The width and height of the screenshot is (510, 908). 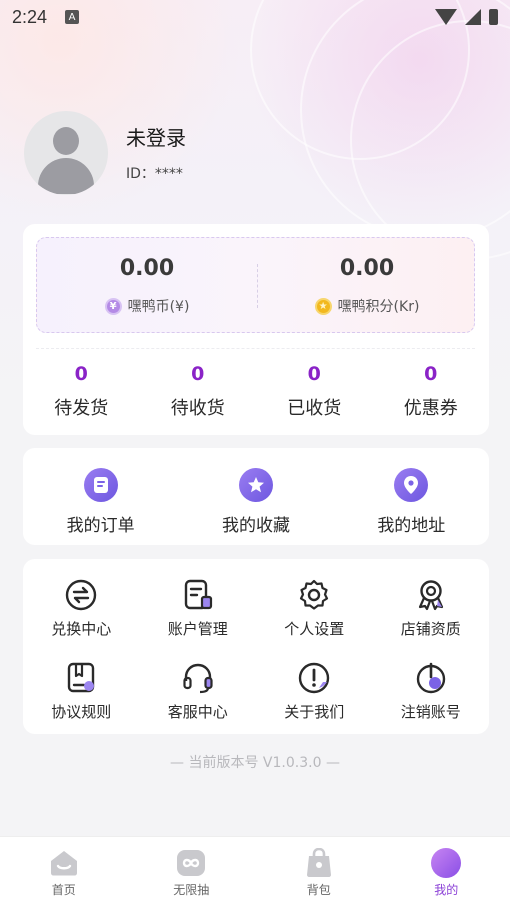 What do you see at coordinates (314, 595) in the screenshot?
I see `settings-icon` at bounding box center [314, 595].